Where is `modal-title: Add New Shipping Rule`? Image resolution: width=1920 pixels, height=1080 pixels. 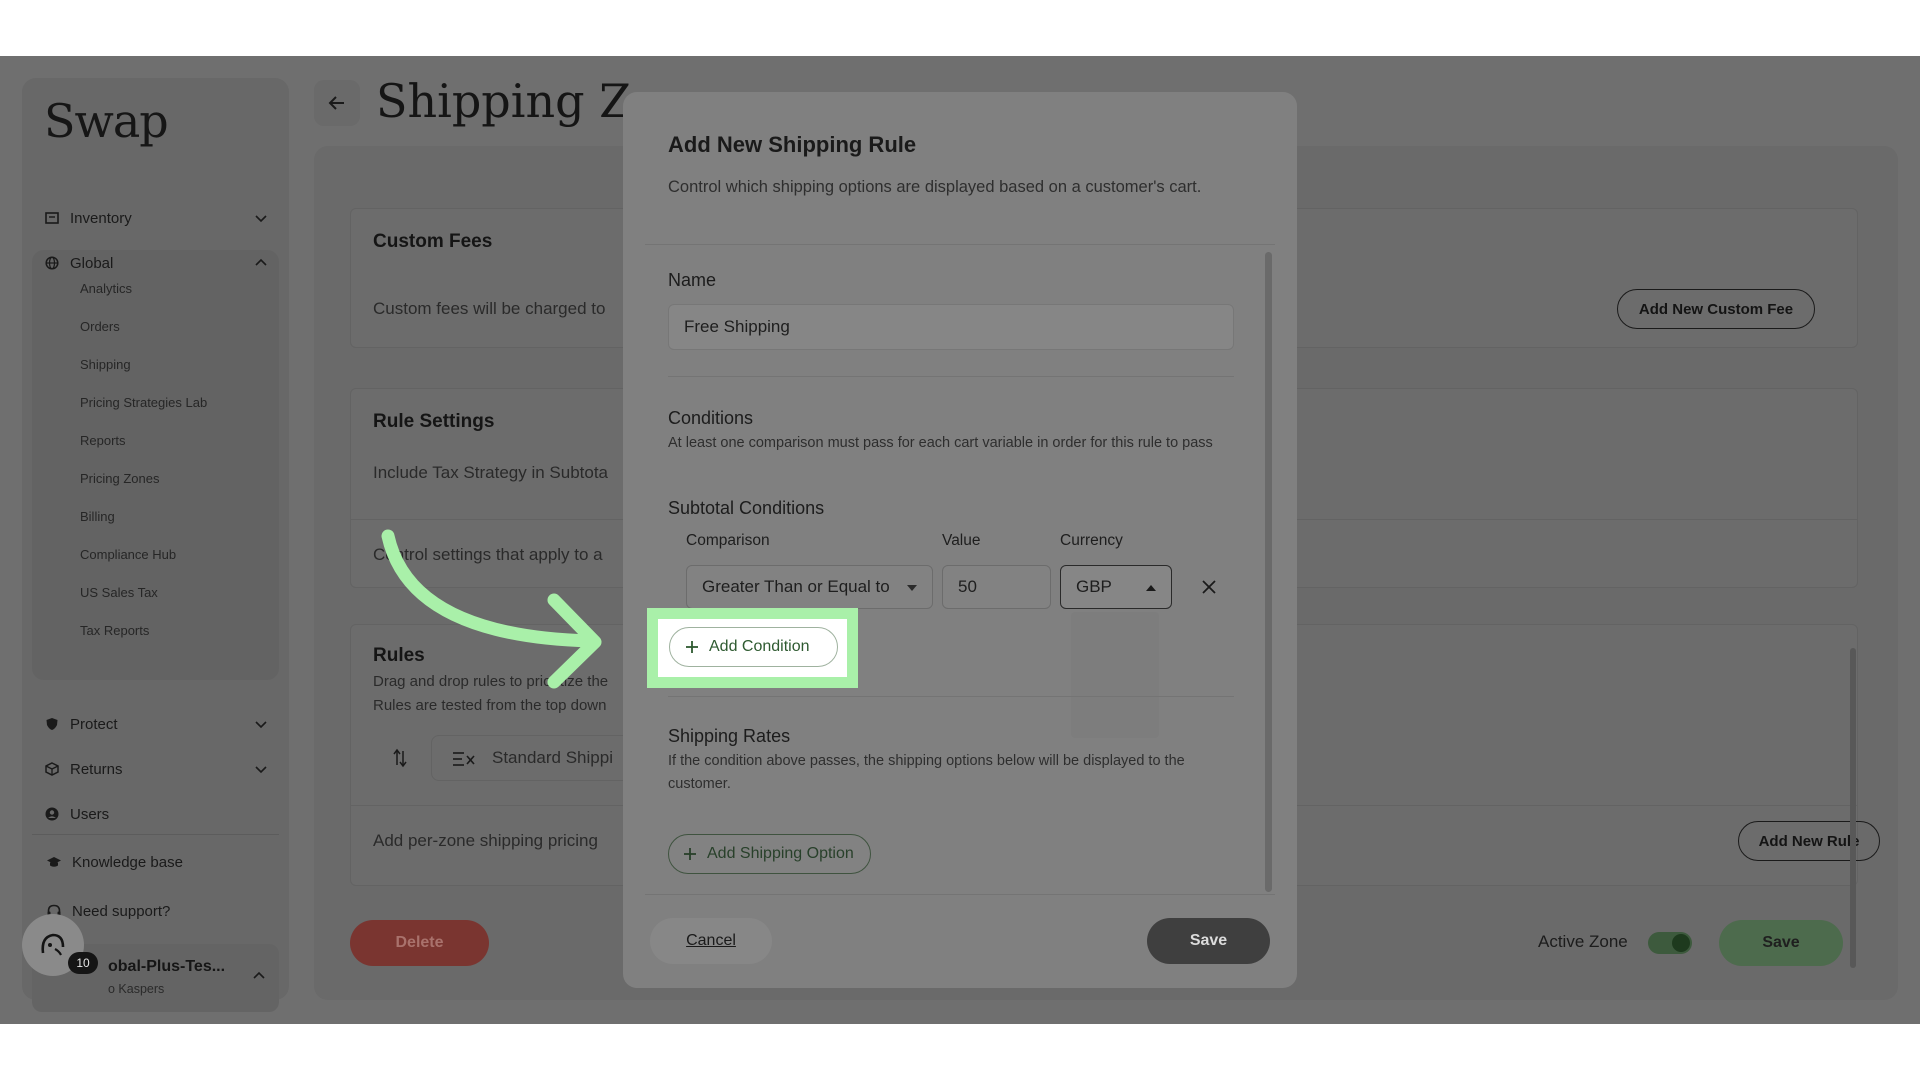 modal-title: Add New Shipping Rule is located at coordinates (792, 144).